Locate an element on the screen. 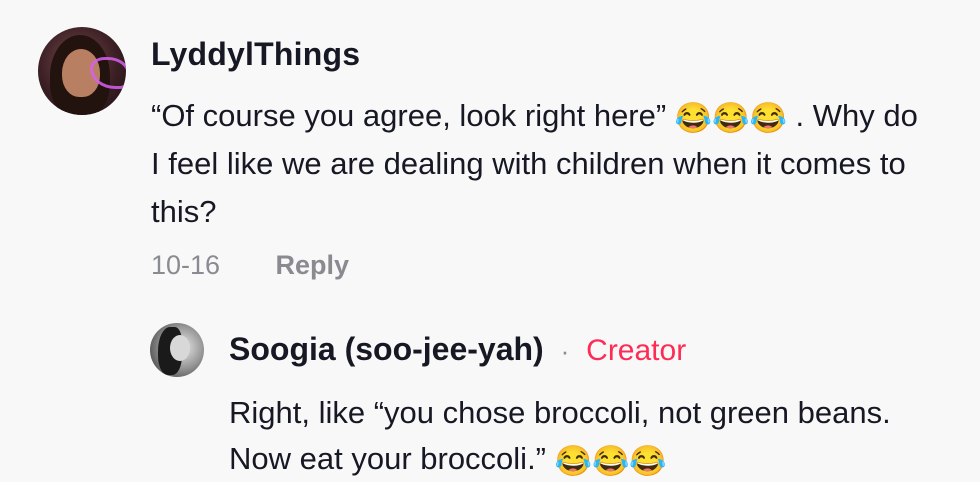  reply-author-avatar is located at coordinates (177, 350).